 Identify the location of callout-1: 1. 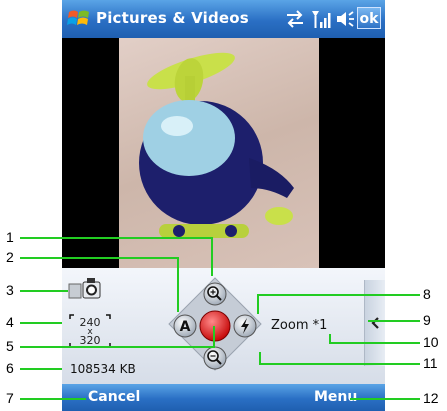
(10, 237).